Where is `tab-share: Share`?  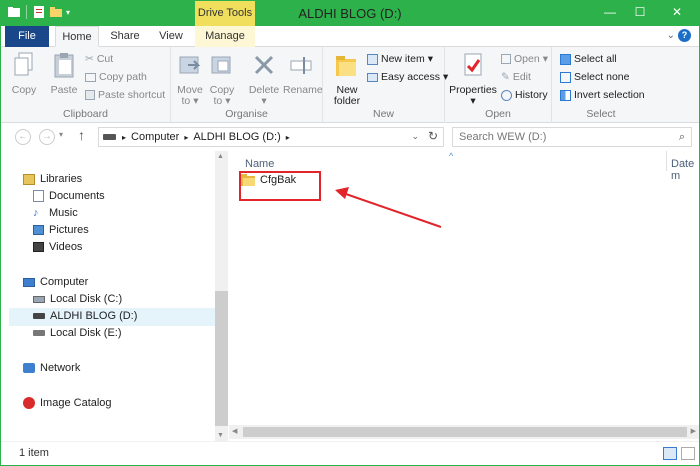 tab-share: Share is located at coordinates (125, 36).